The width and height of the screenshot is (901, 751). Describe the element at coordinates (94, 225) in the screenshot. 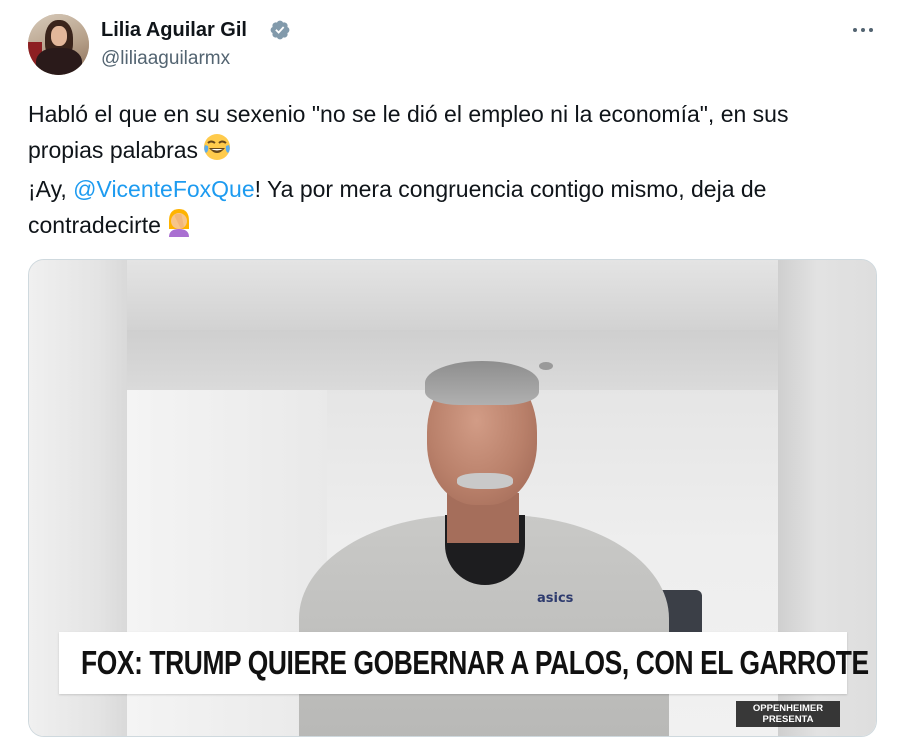

I see `tweet-line-4-text: contradecirte` at that location.